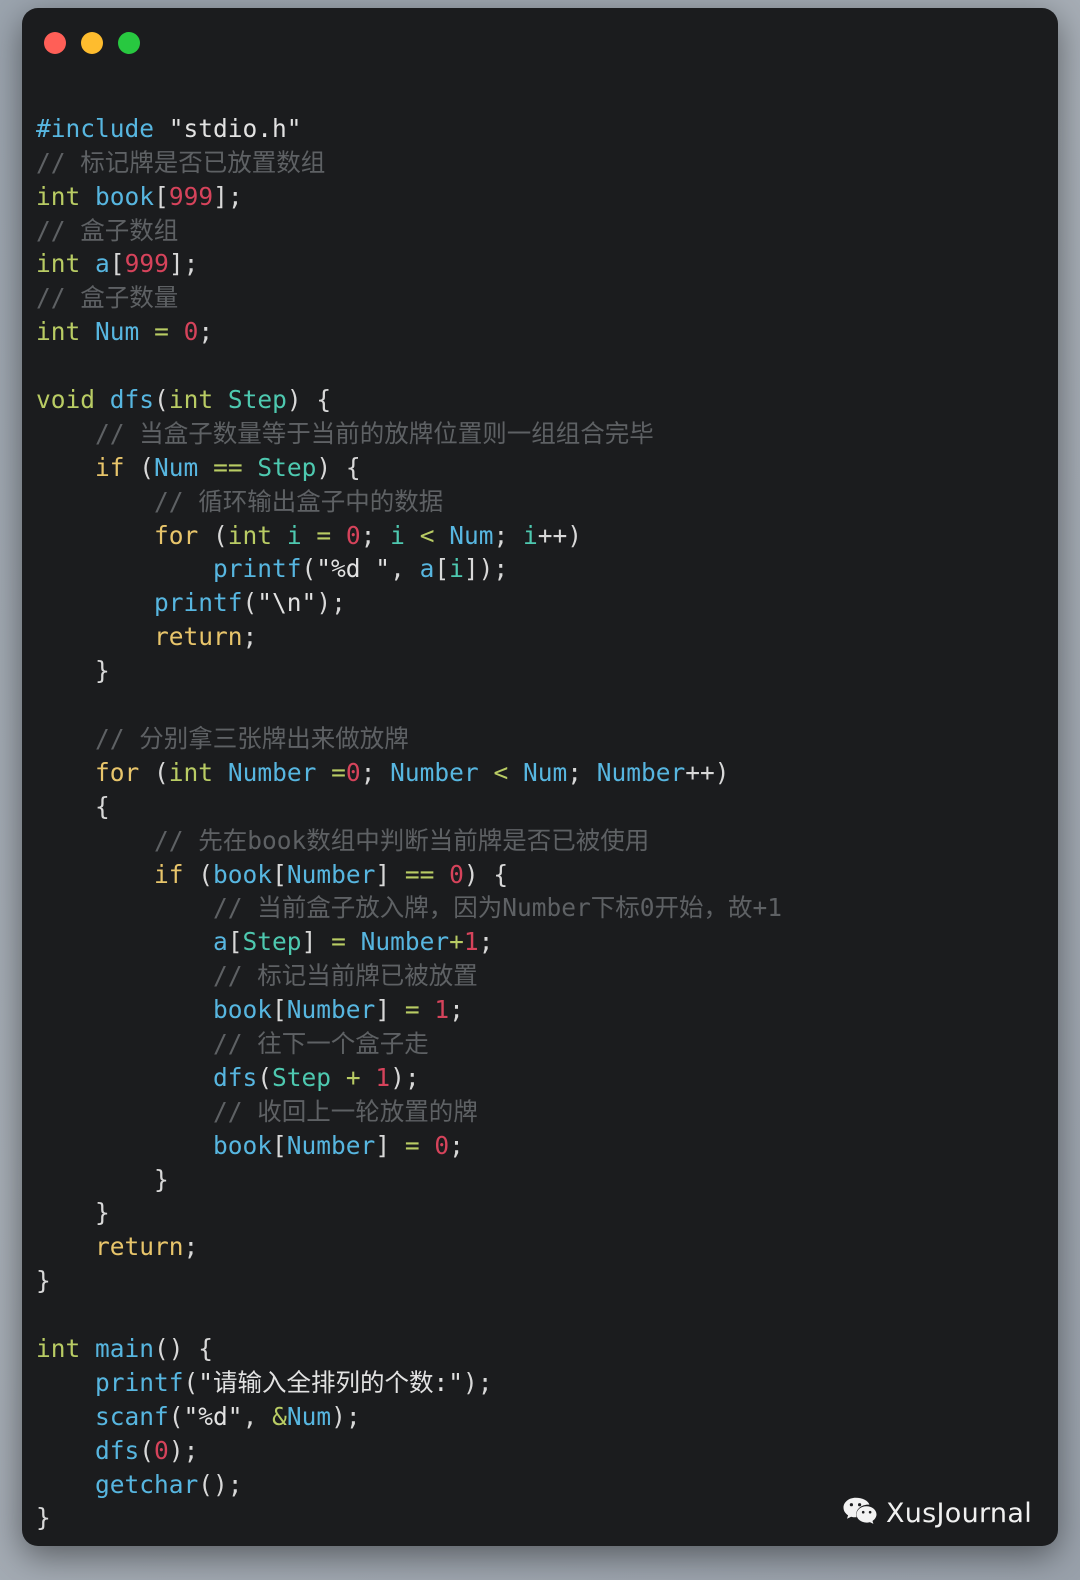 The image size is (1080, 1580). I want to click on code-line: dfs(Step + 1);, so click(316, 1077).